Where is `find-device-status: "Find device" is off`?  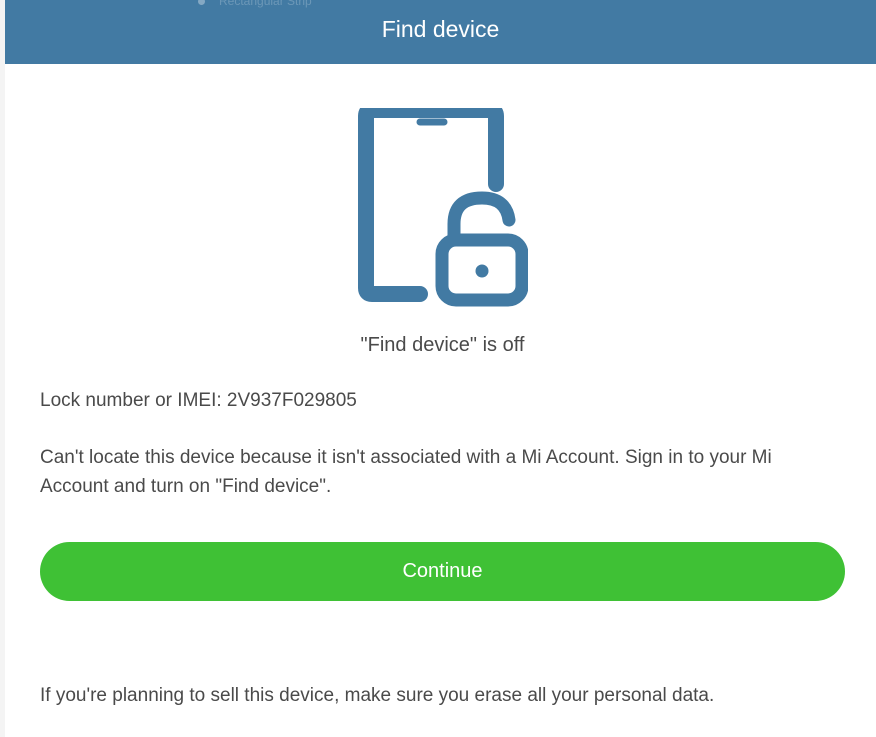 find-device-status: "Find device" is off is located at coordinates (442, 345).